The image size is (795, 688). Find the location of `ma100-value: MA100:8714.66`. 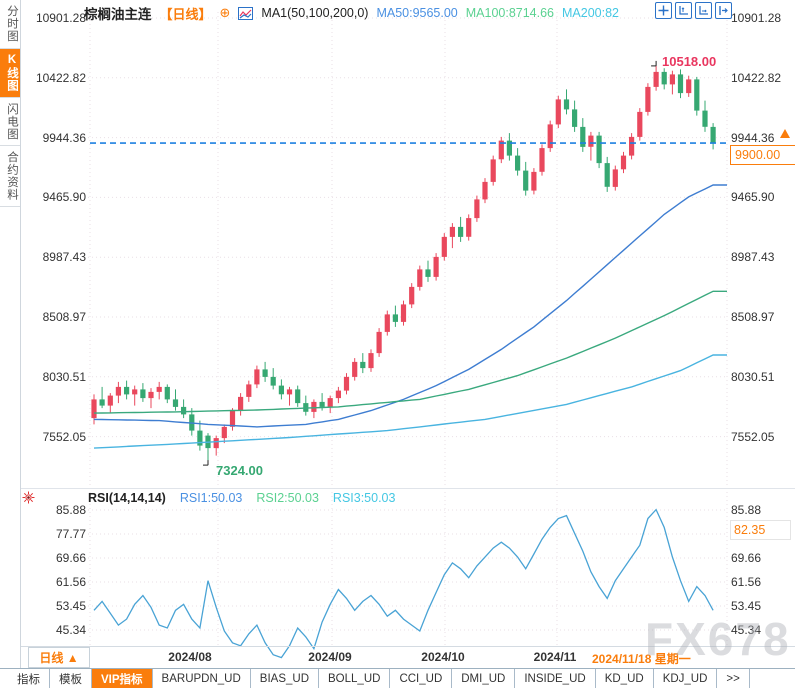

ma100-value: MA100:8714.66 is located at coordinates (510, 13).